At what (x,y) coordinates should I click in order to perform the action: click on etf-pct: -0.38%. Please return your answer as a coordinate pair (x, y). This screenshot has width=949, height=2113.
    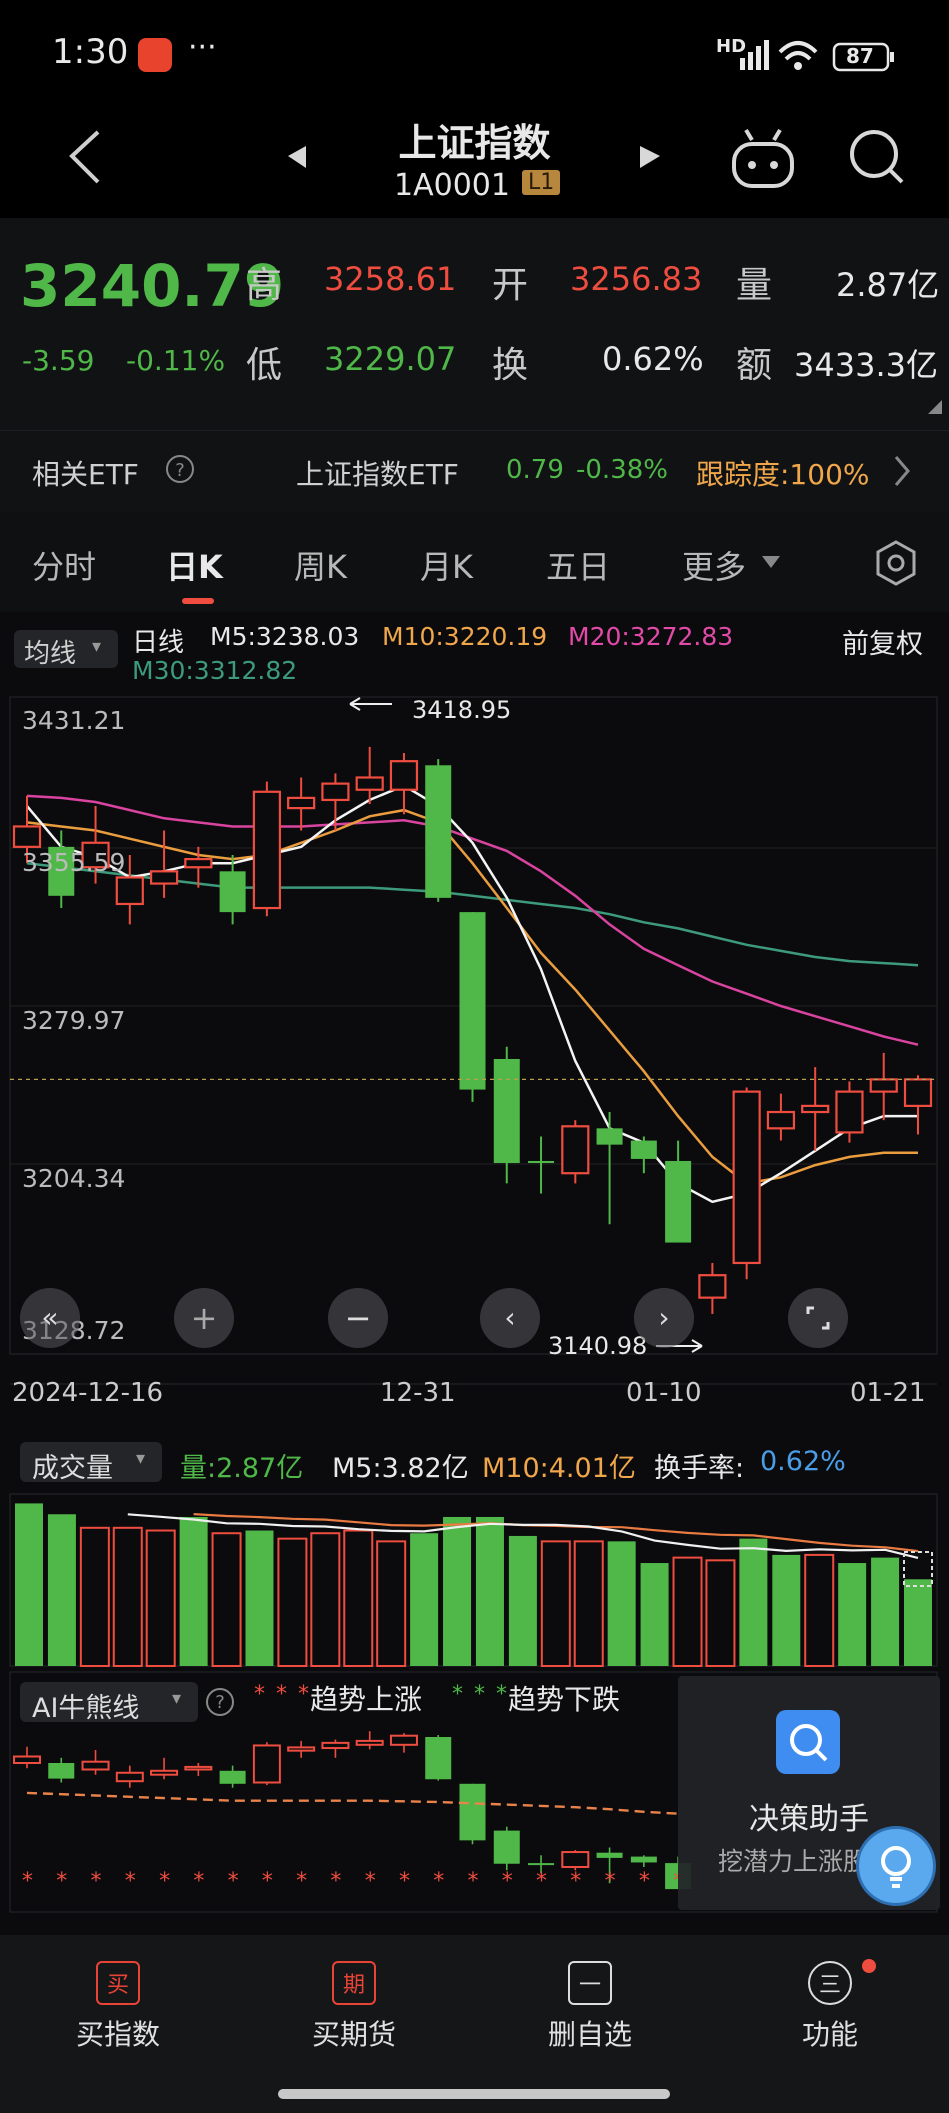
    Looking at the image, I should click on (622, 470).